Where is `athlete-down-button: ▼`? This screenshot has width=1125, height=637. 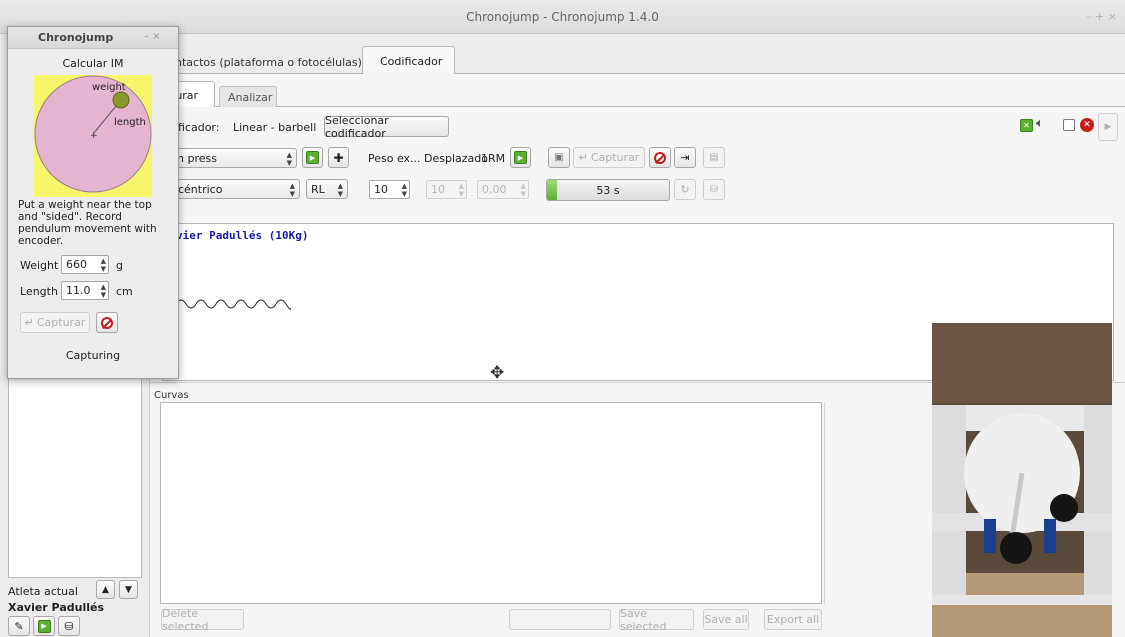
athlete-down-button: ▼ is located at coordinates (128, 589).